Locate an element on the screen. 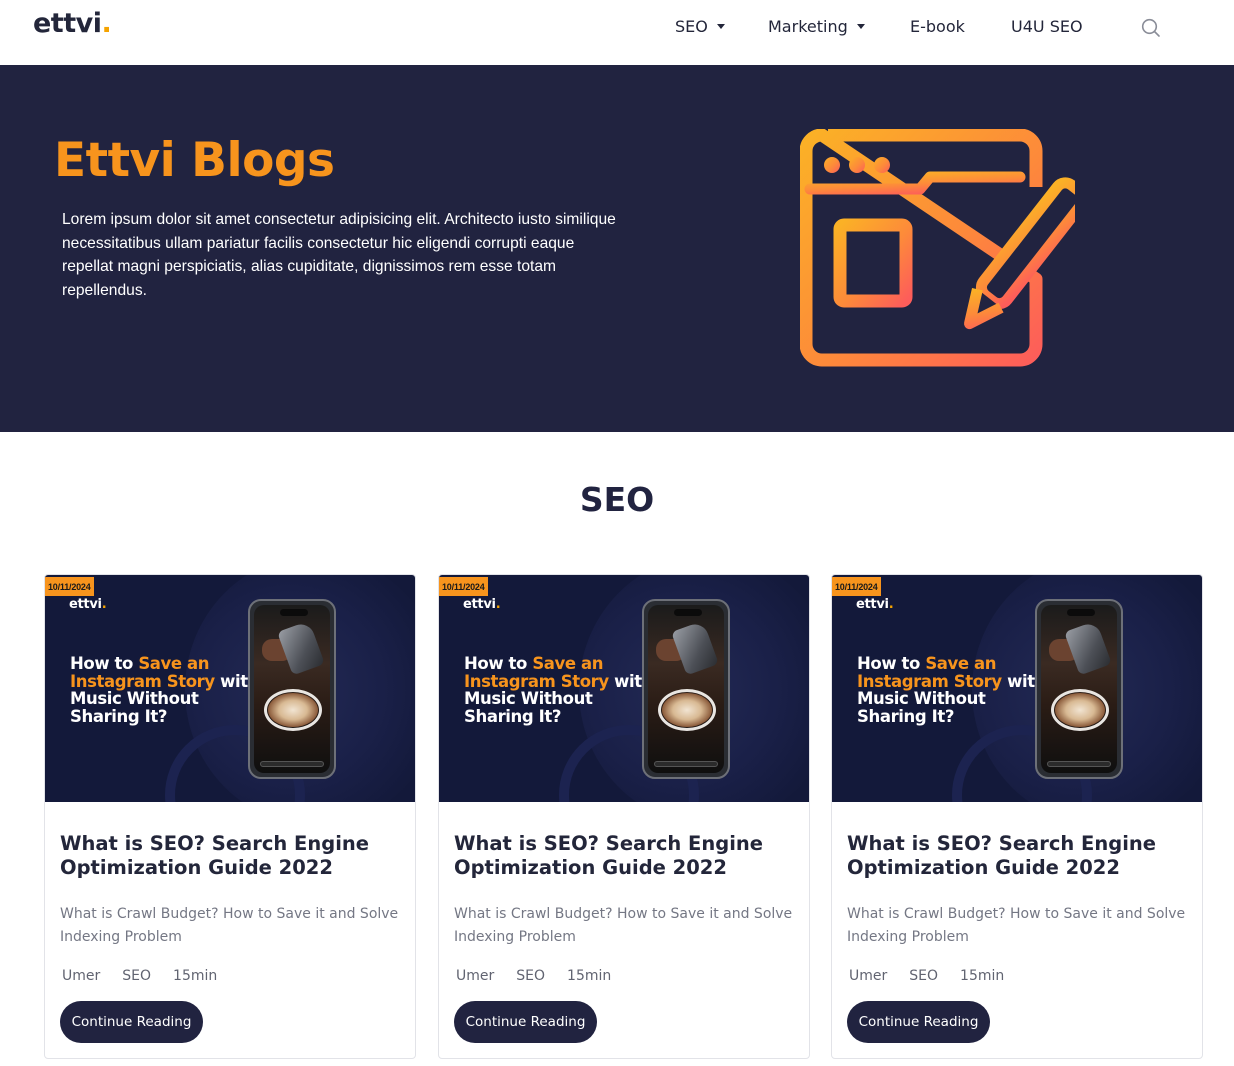 Image resolution: width=1234 pixels, height=1066 pixels. nav-item-label: E-book is located at coordinates (937, 26).